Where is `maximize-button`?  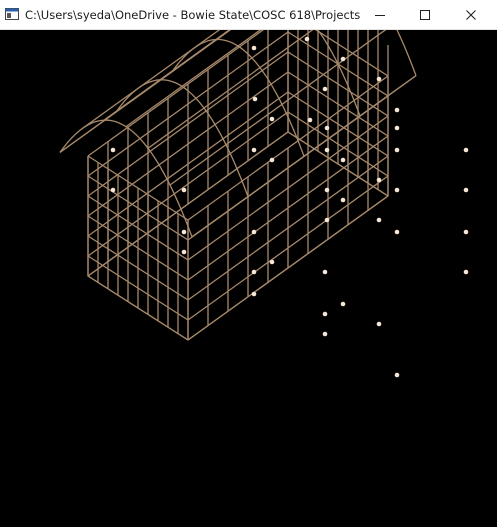 maximize-button is located at coordinates (425, 15).